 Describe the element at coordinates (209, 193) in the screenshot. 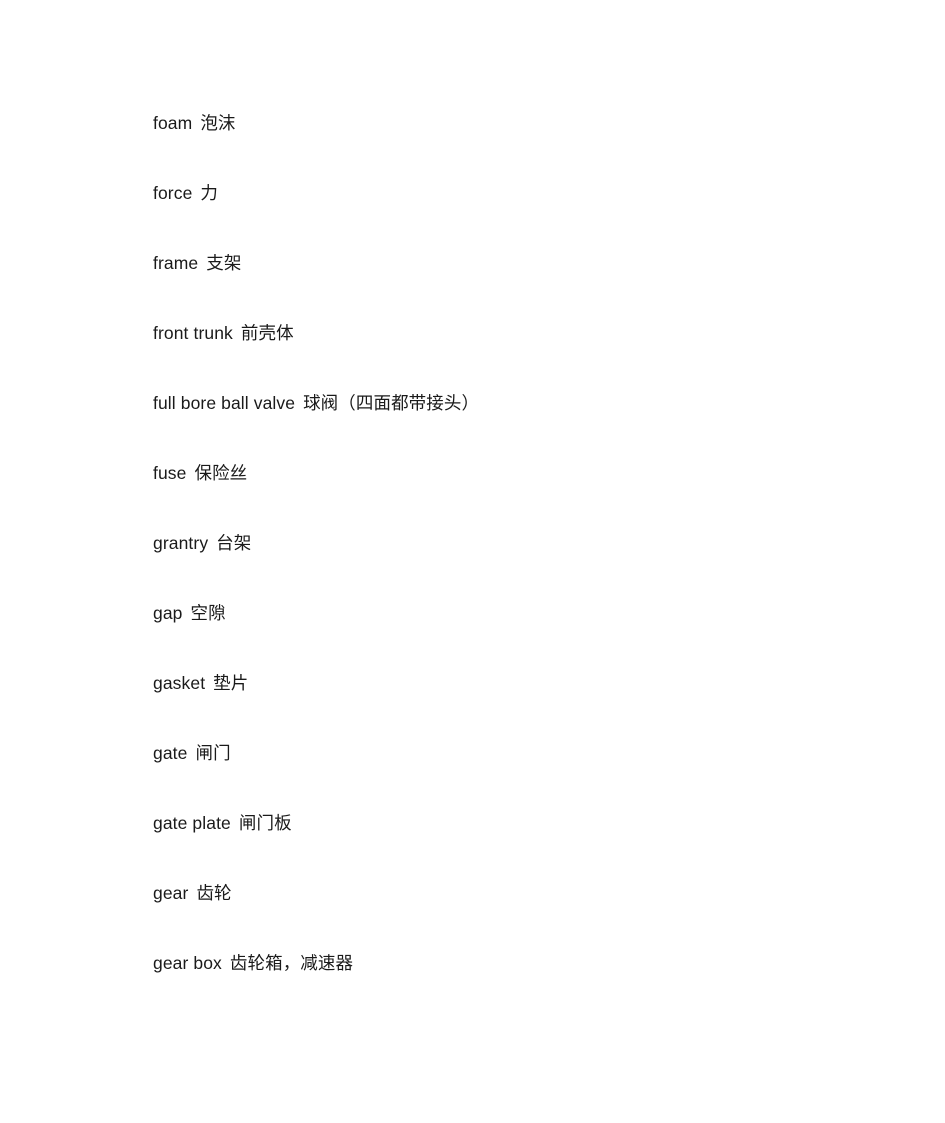

I see `glossary-term-chinese: 力` at that location.